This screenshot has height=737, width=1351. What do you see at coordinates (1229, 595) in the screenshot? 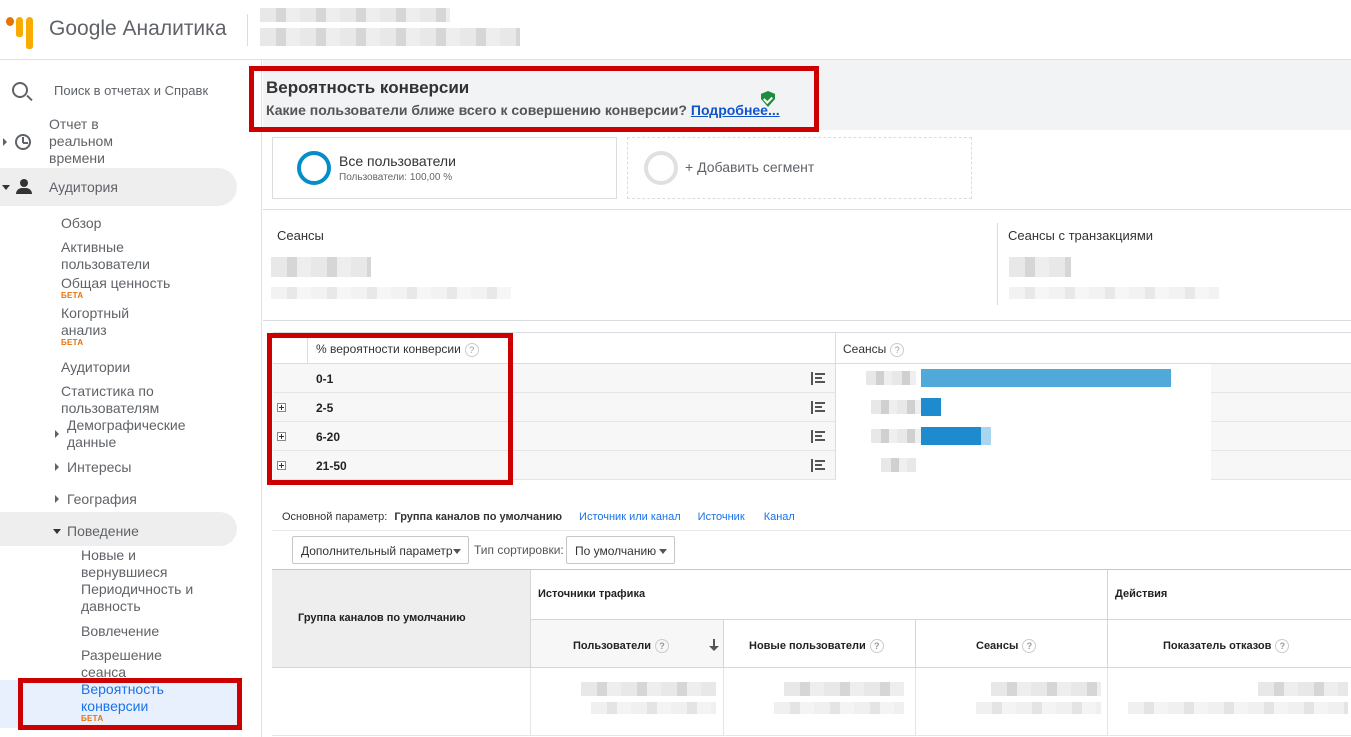
I see `group-header-actions: Действия` at bounding box center [1229, 595].